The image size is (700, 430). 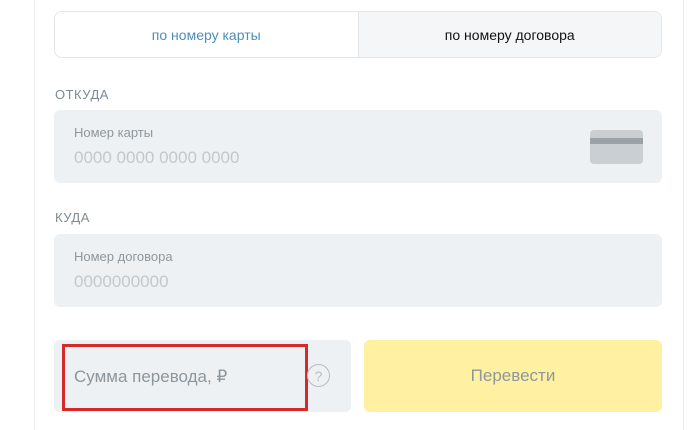 I want to click on transfer-submit-button: Перевести, so click(x=513, y=376).